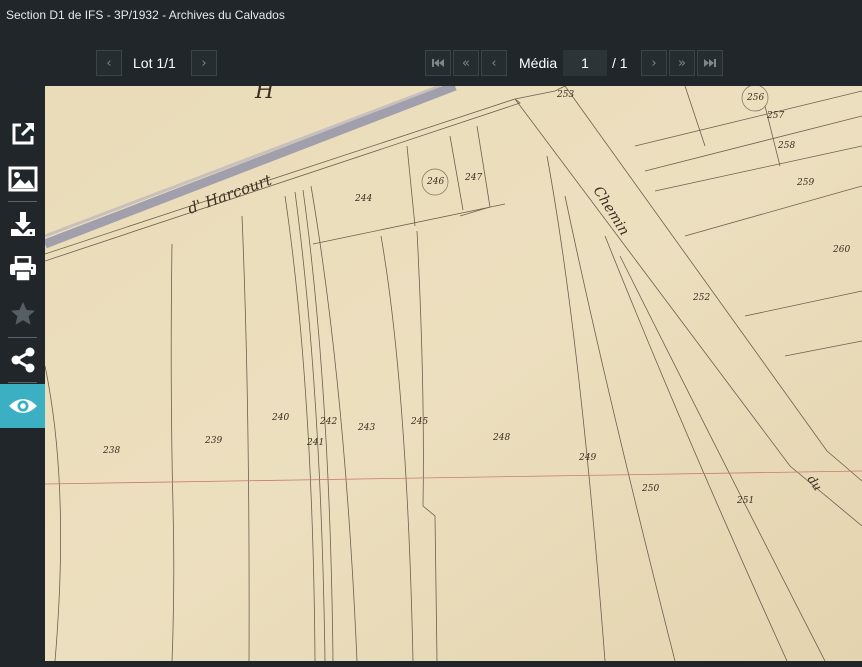 This screenshot has width=862, height=667. I want to click on parcel-number: 241, so click(315, 443).